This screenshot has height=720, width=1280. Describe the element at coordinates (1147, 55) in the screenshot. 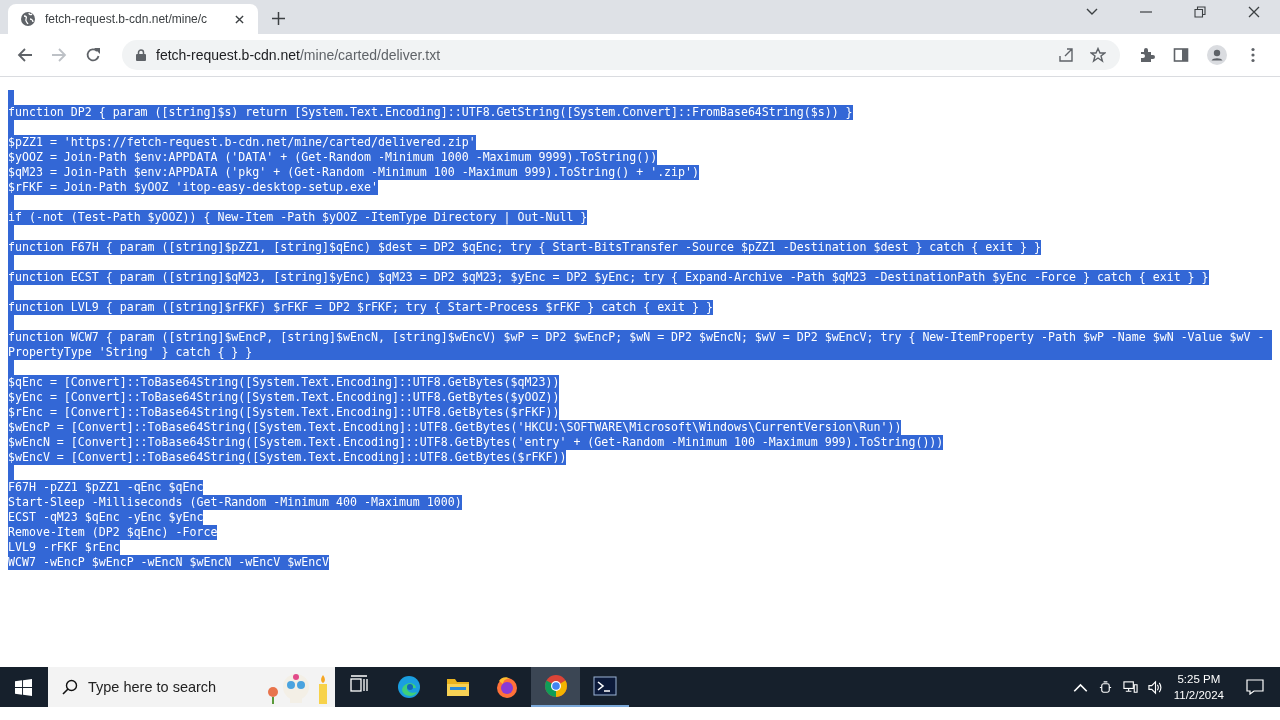

I see `puzzle-icon` at that location.